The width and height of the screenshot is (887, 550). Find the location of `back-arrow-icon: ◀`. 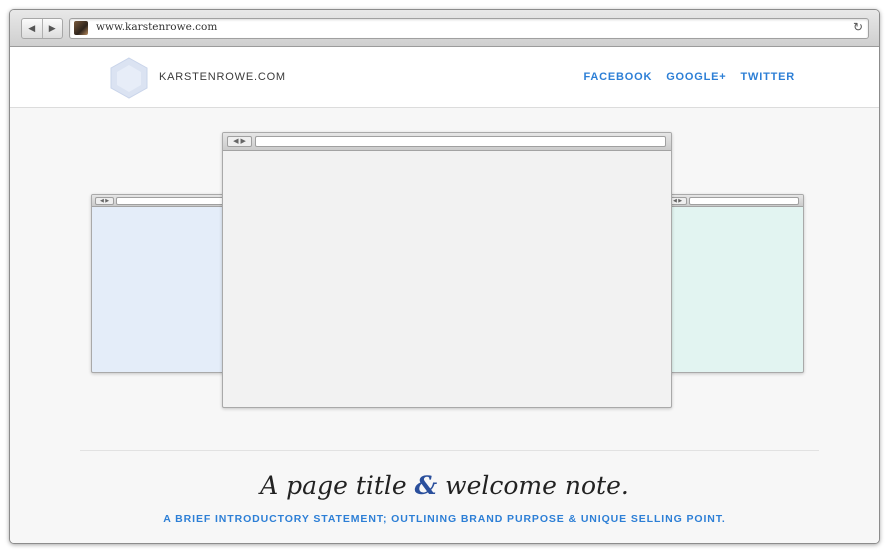

back-arrow-icon: ◀ is located at coordinates (32, 28).